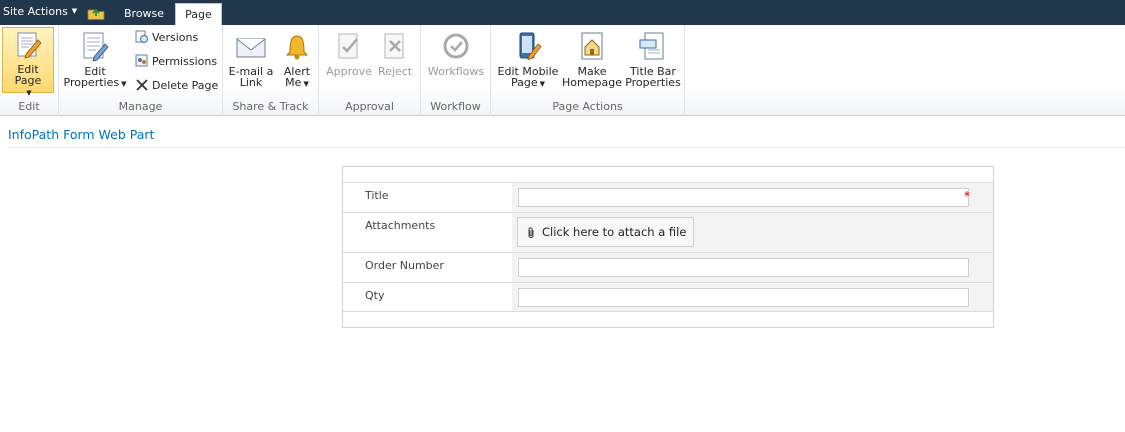  Describe the element at coordinates (28, 62) in the screenshot. I see `edit-page-button: Edit Page ▼` at that location.